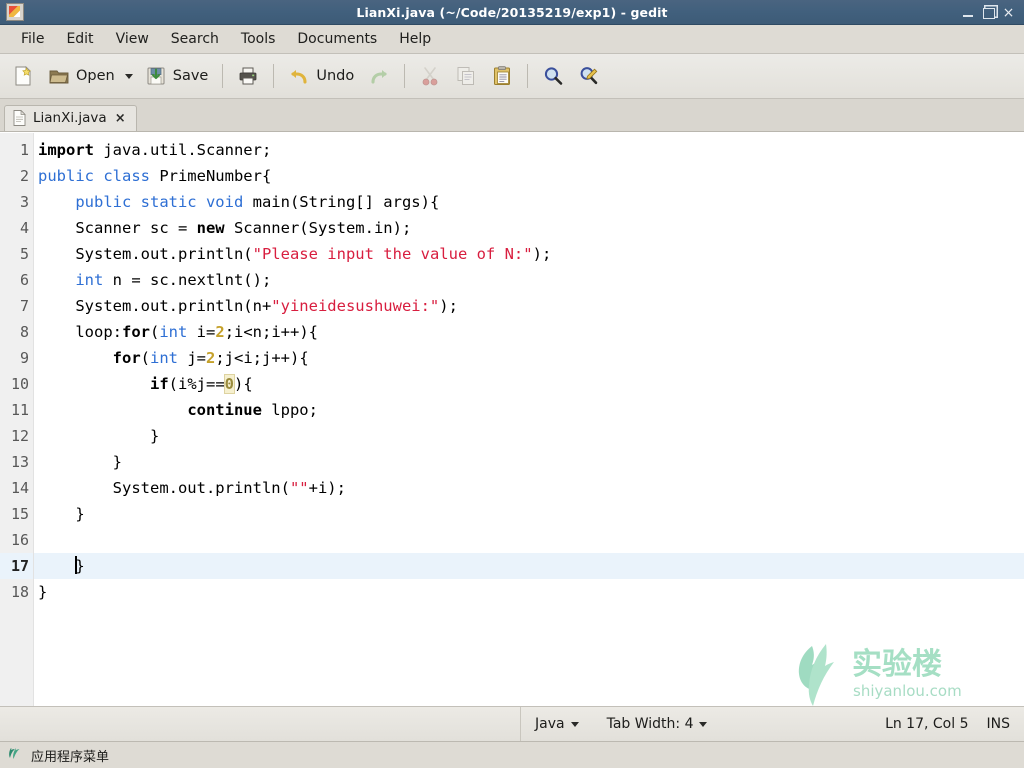 This screenshot has height=768, width=1024. What do you see at coordinates (512, 754) in the screenshot?
I see `desktop-taskbar: 应用程序菜单` at bounding box center [512, 754].